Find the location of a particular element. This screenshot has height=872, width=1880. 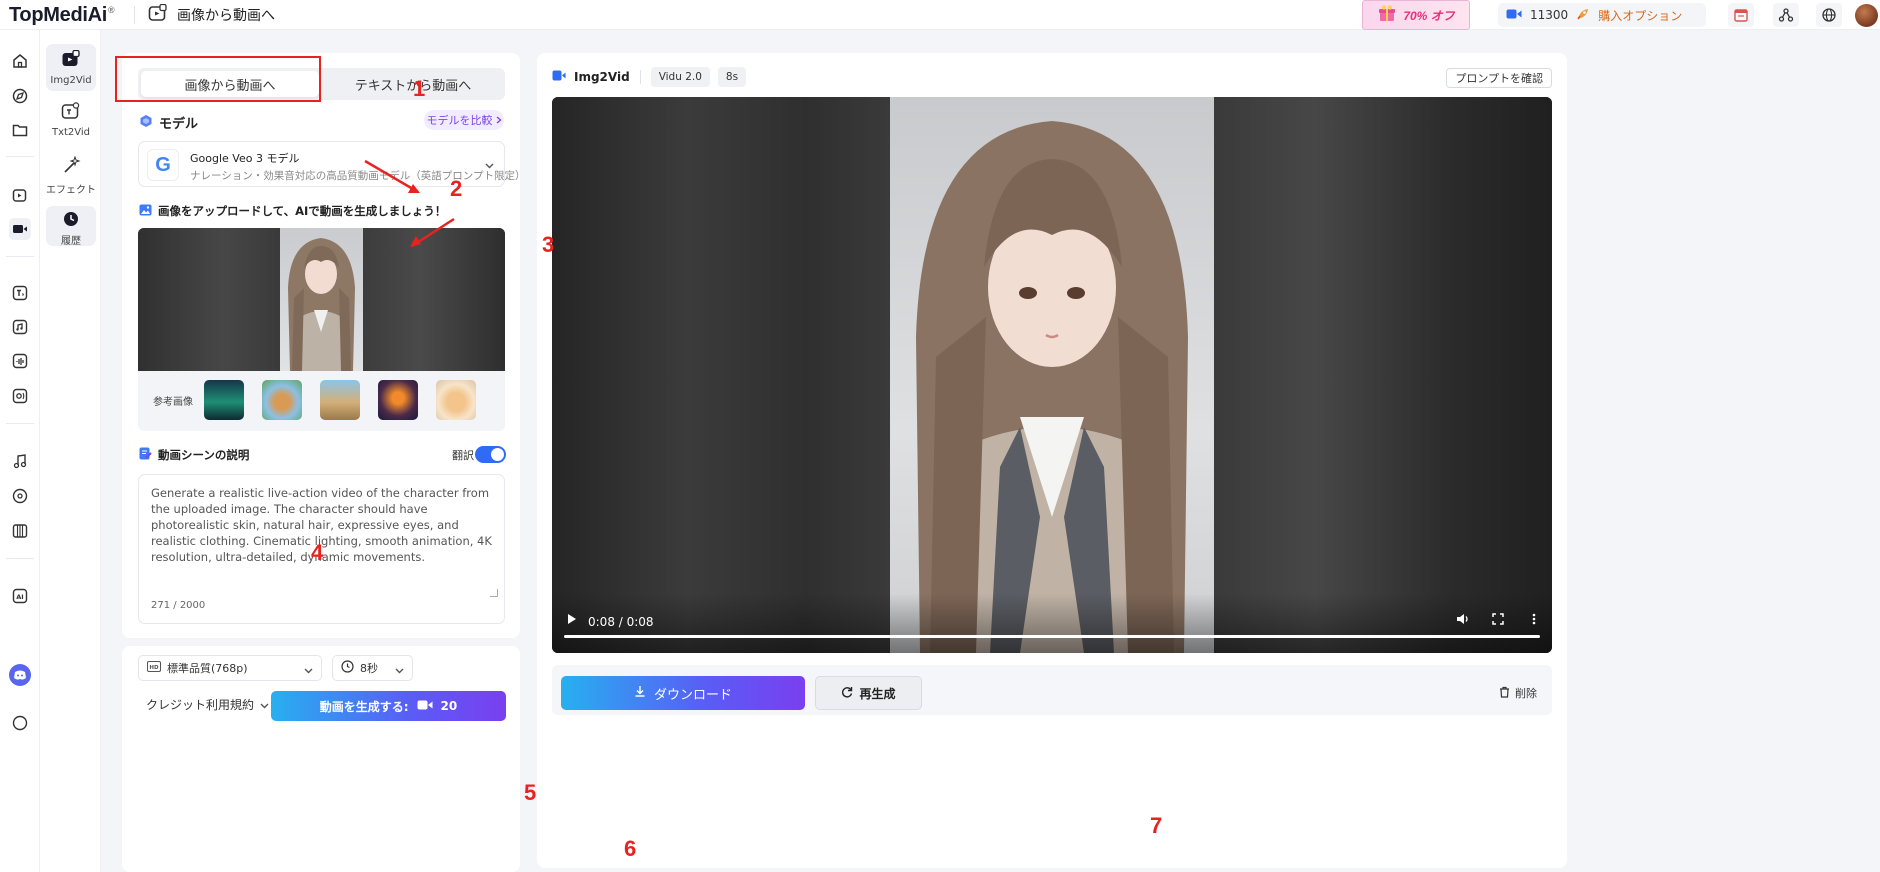

annotation-3: 3 is located at coordinates (548, 244).